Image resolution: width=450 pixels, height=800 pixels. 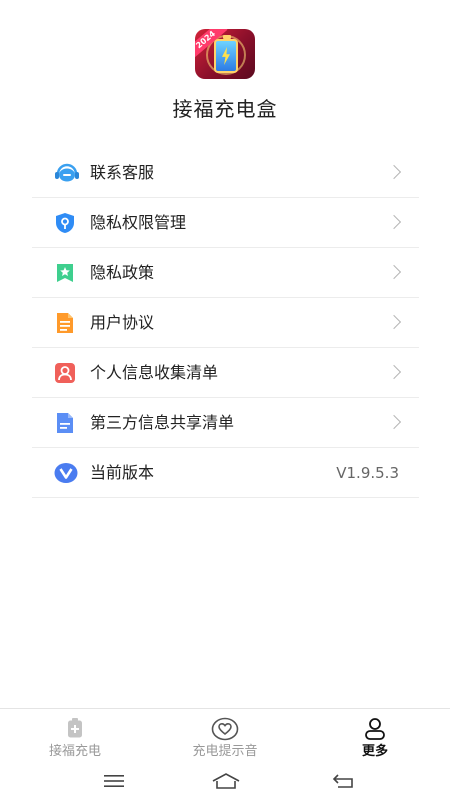 I want to click on tab-more: 更多, so click(x=375, y=737).